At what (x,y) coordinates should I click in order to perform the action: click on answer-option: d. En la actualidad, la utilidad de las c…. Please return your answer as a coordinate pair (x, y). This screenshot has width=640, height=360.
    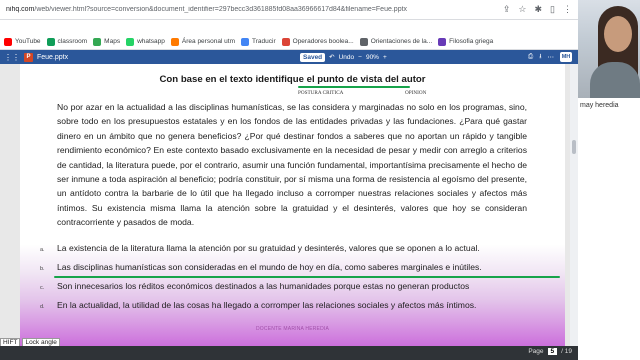
    Looking at the image, I should click on (290, 309).